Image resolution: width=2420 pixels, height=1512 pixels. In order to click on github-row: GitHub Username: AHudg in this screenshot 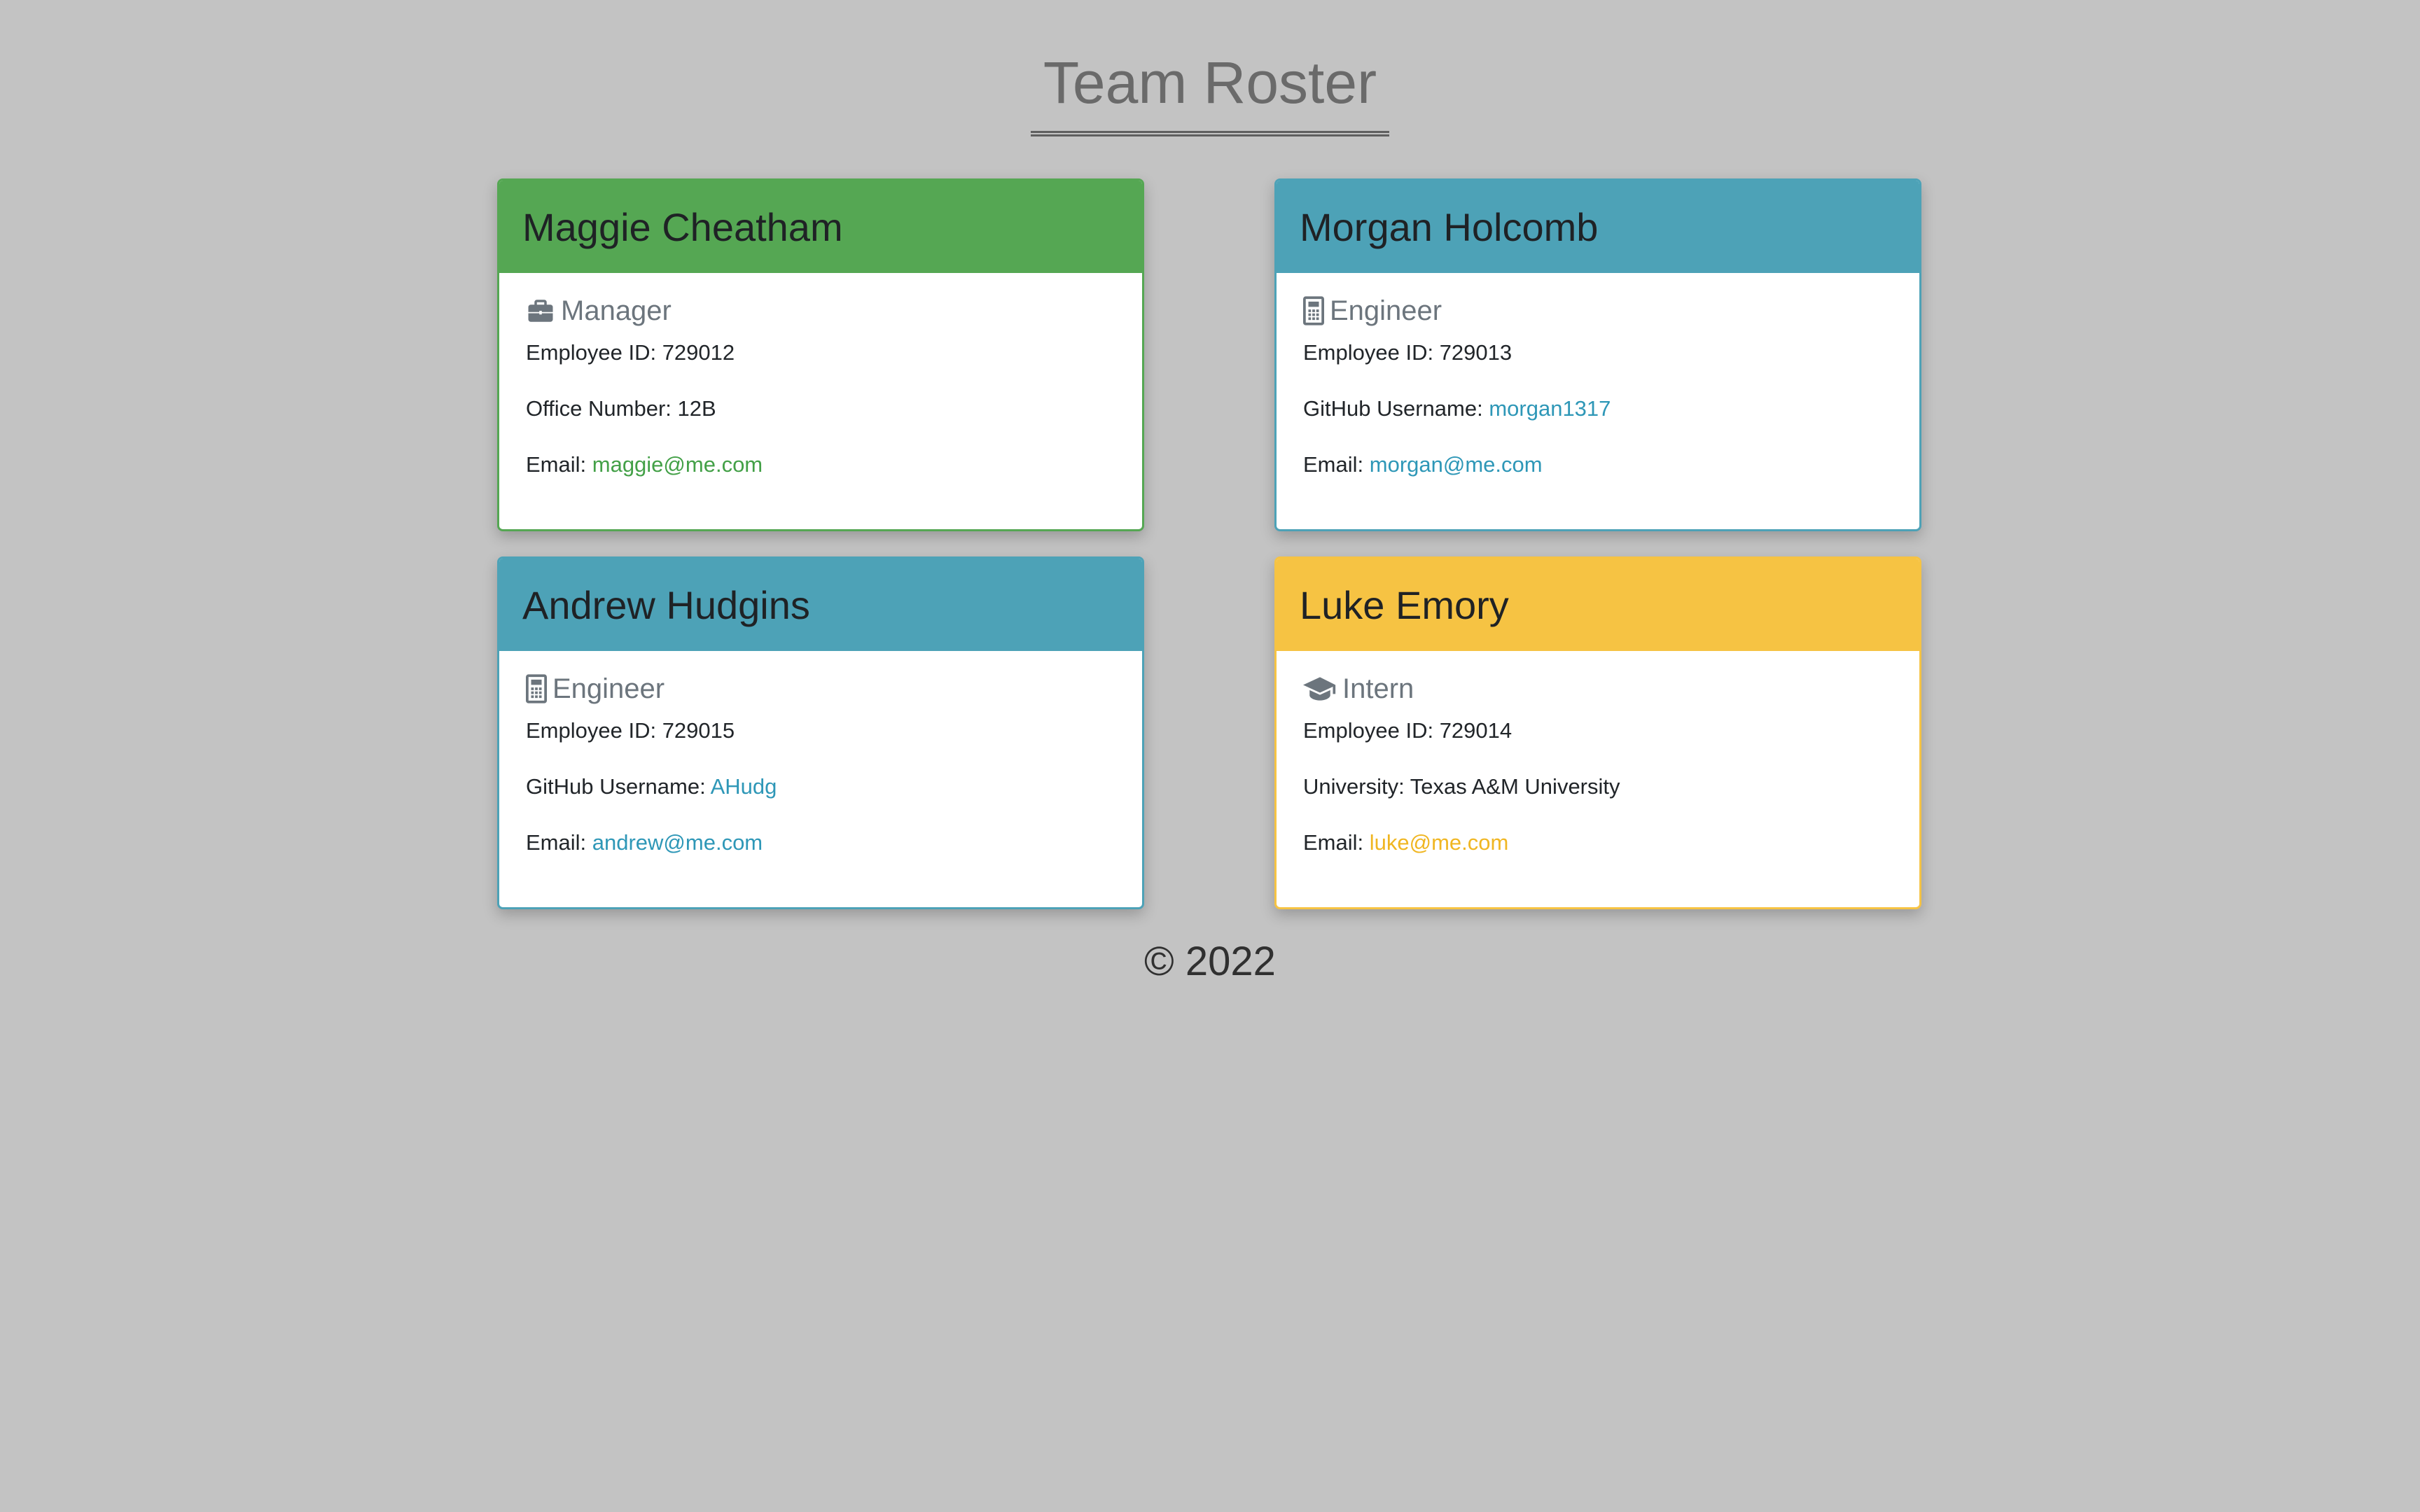, I will do `click(821, 786)`.